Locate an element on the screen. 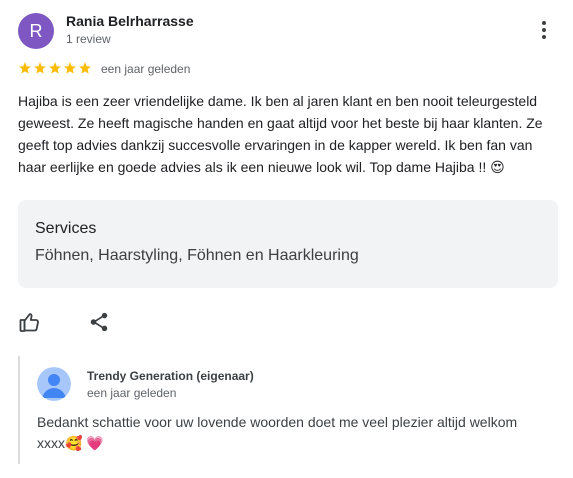  review-date: een jaar geleden is located at coordinates (146, 69).